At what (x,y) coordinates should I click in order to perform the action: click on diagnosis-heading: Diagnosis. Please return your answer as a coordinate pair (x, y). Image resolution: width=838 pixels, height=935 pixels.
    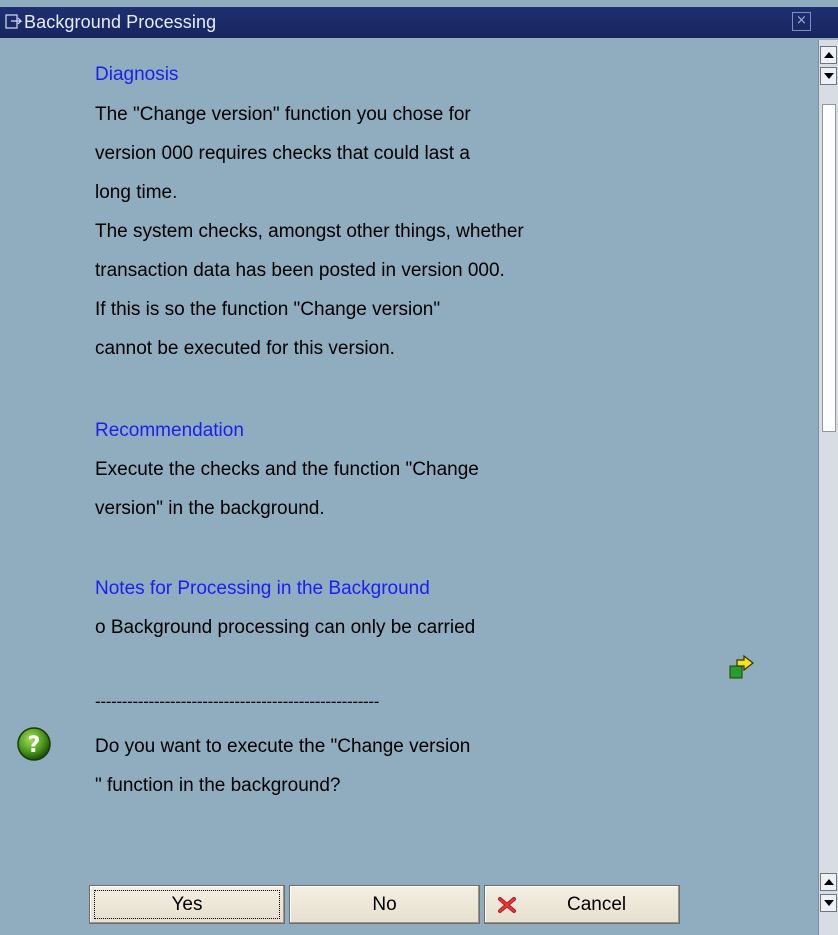
    Looking at the image, I should click on (137, 74).